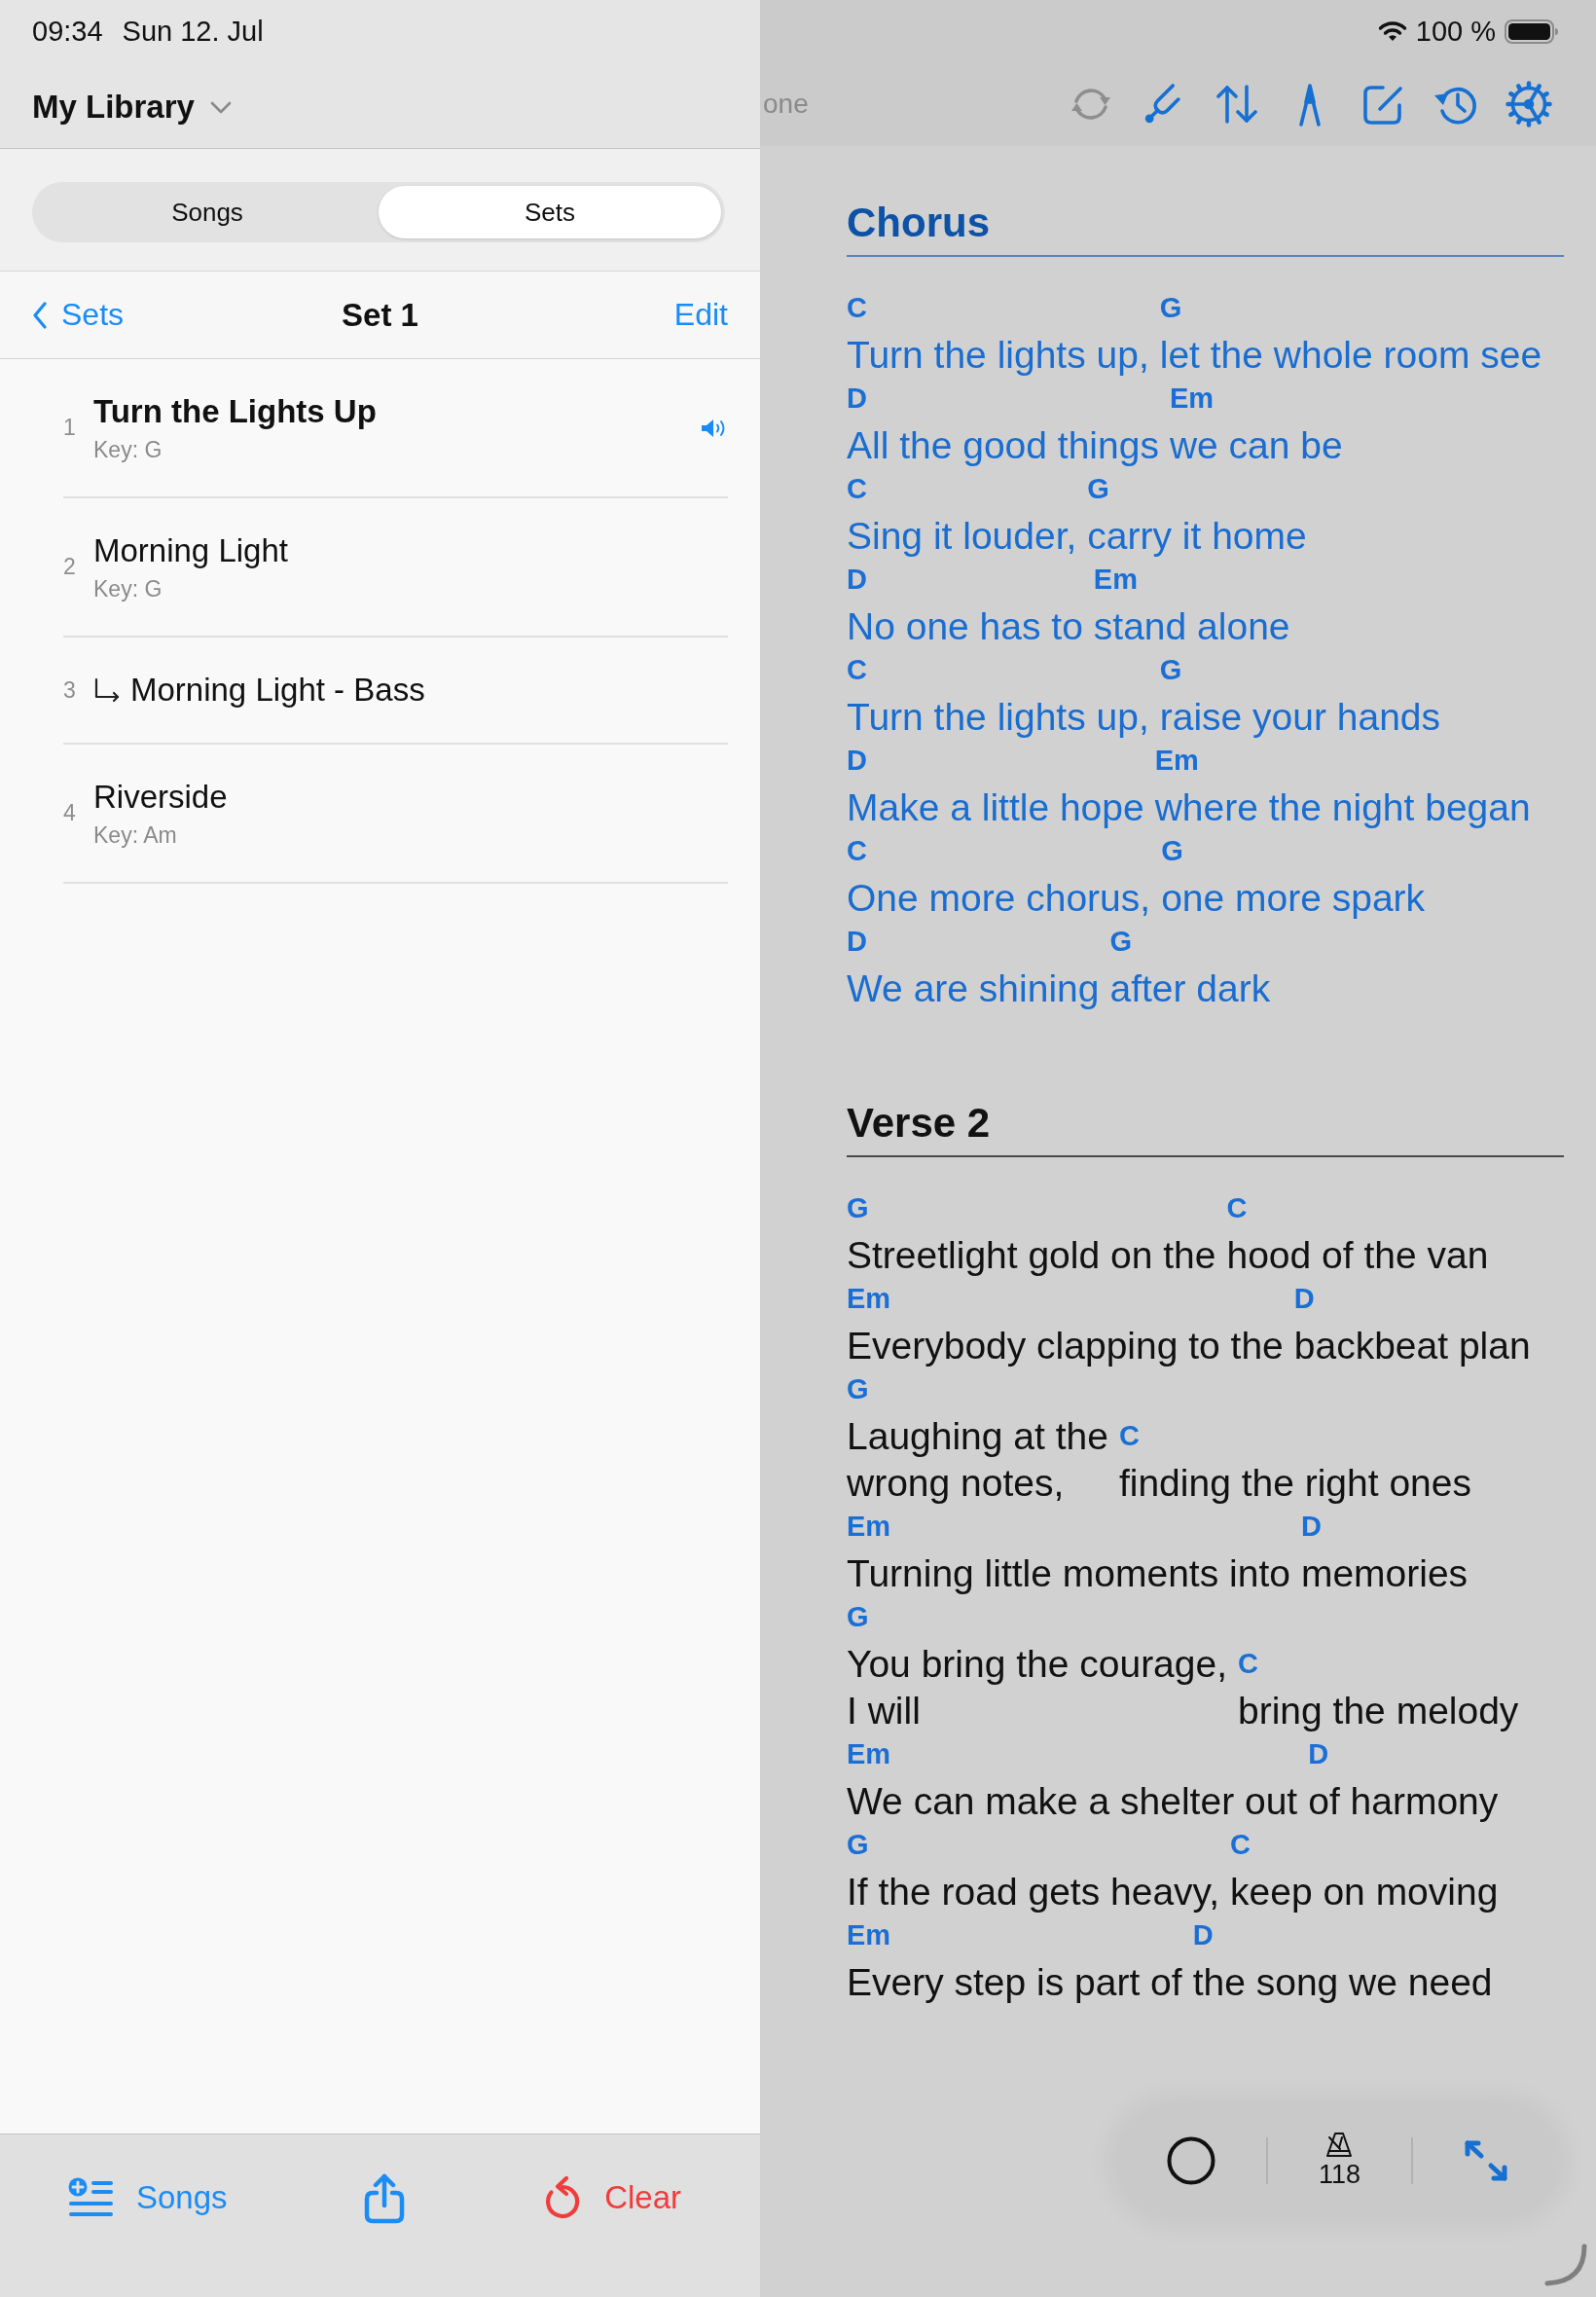 The height and width of the screenshot is (2297, 1596). I want to click on lyric-text: bring the melody, so click(1379, 1711).